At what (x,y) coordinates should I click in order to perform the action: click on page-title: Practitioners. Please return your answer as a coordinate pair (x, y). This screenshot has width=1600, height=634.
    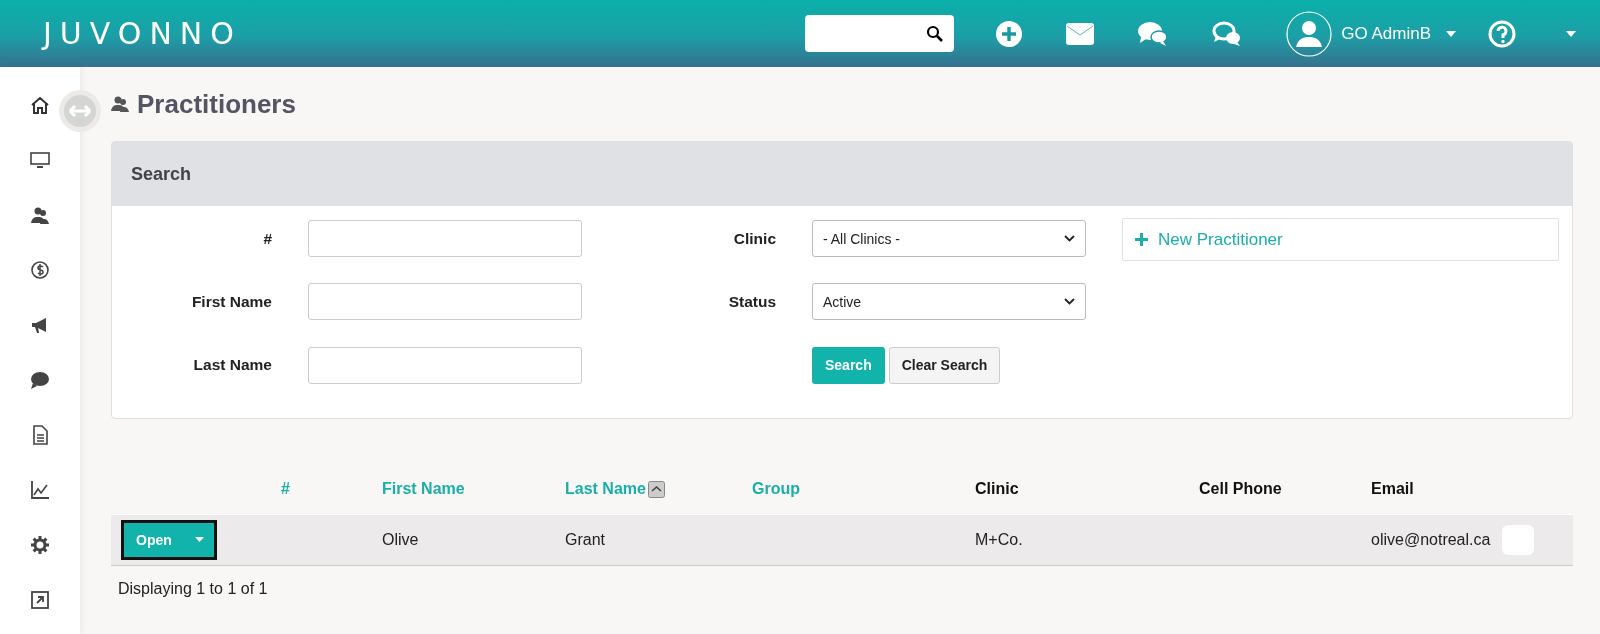
    Looking at the image, I should click on (216, 104).